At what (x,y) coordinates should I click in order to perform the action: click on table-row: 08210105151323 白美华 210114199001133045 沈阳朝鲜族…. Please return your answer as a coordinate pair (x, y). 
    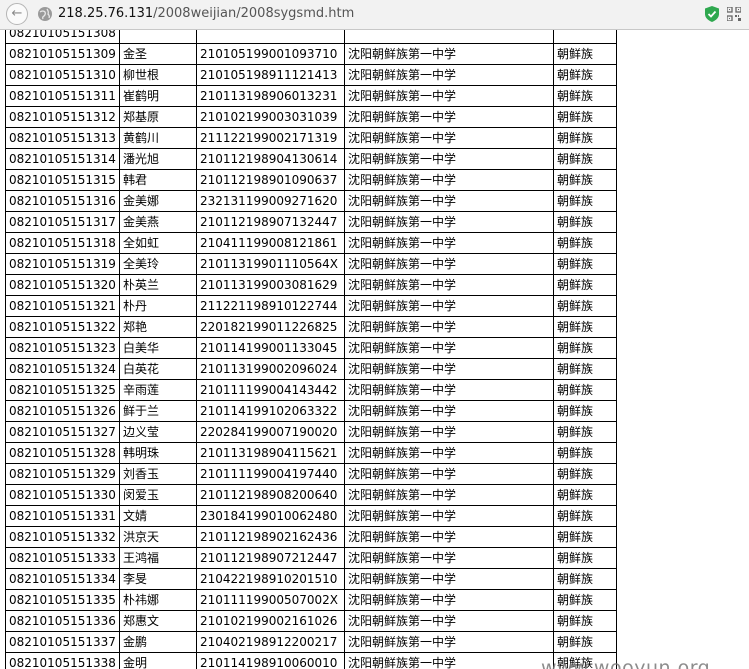
    Looking at the image, I should click on (311, 348).